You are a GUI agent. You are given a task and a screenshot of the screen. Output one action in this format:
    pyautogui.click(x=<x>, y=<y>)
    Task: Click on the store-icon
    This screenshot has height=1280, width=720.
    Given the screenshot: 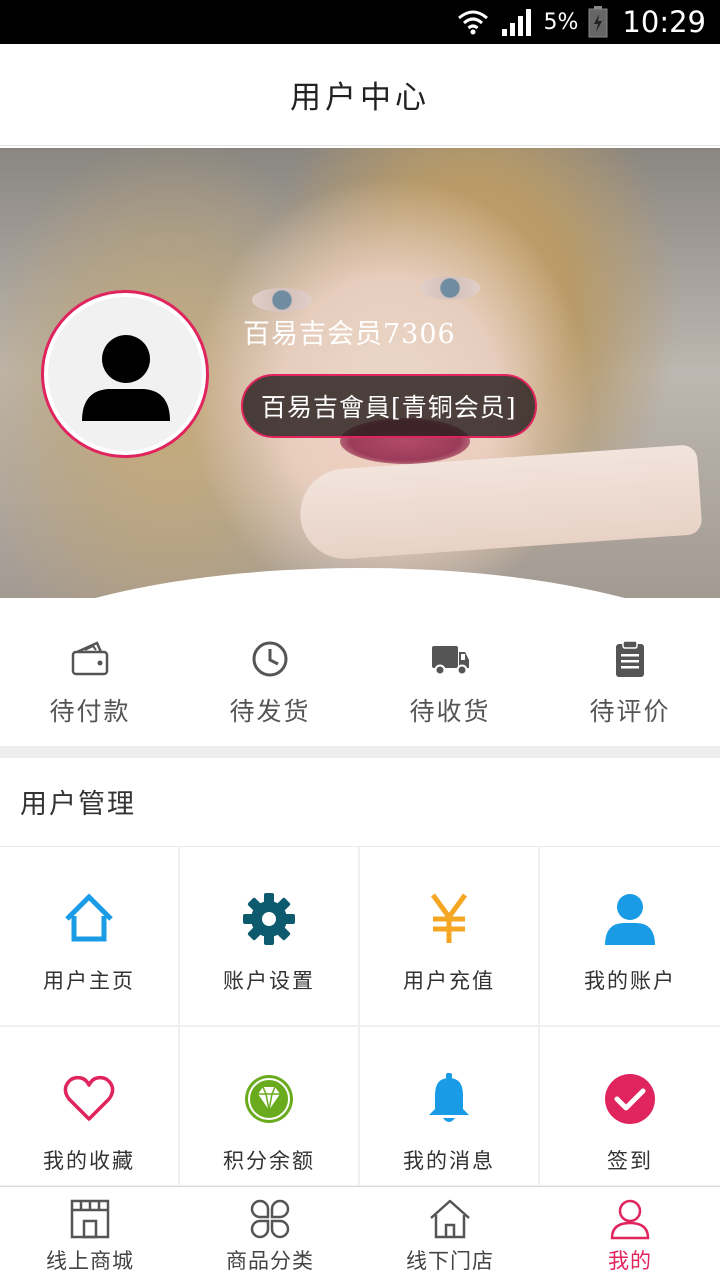 What is the action you would take?
    pyautogui.click(x=90, y=1219)
    